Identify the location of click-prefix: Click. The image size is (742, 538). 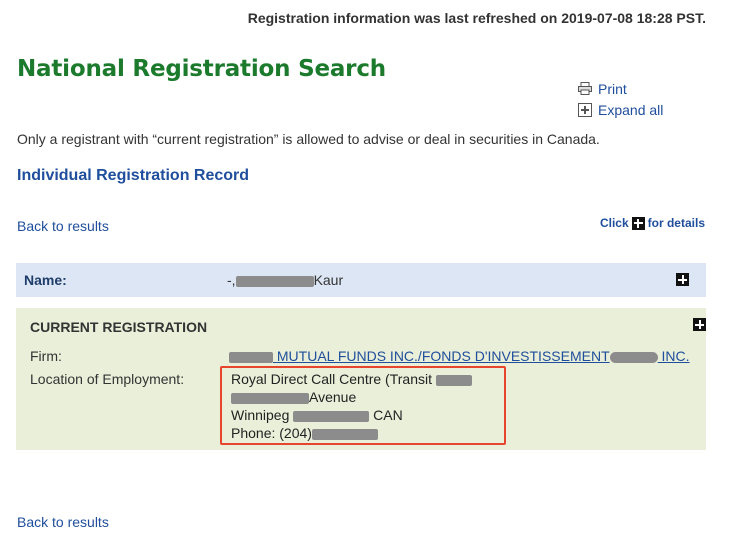
(614, 223).